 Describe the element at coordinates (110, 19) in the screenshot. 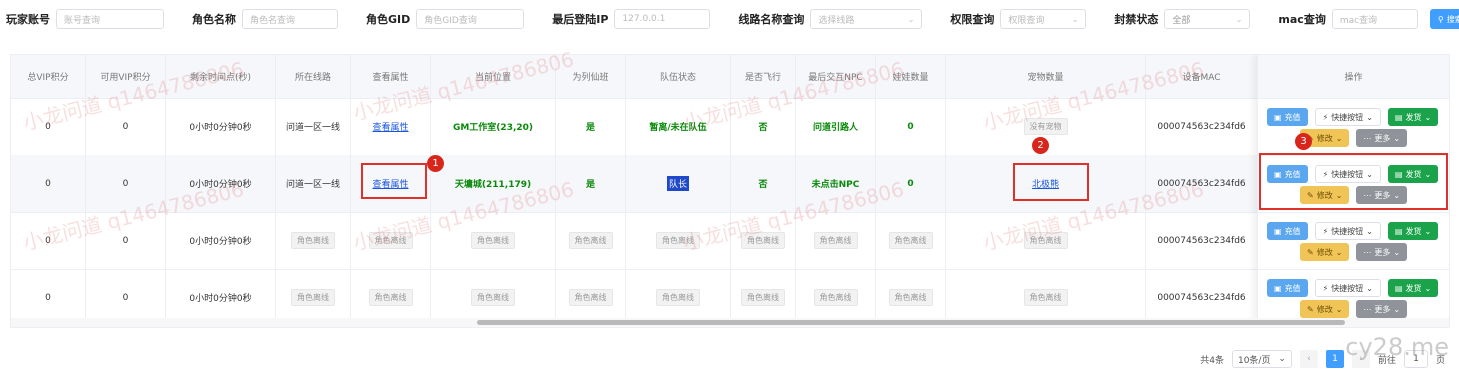

I see `player-account-input: 账号查询` at that location.